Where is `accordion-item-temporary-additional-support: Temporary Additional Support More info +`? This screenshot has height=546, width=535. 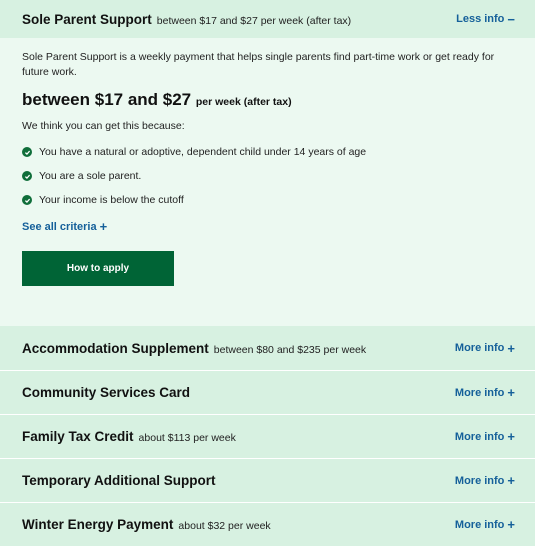
accordion-item-temporary-additional-support: Temporary Additional Support More info + is located at coordinates (267, 480).